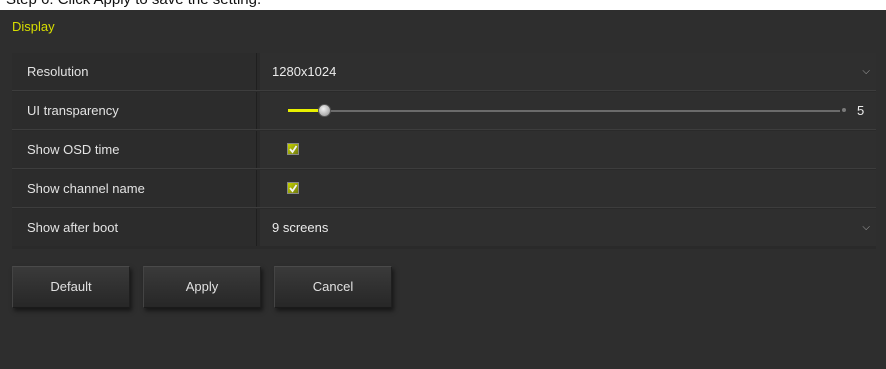 This screenshot has width=886, height=369. I want to click on apply-button: Apply, so click(202, 287).